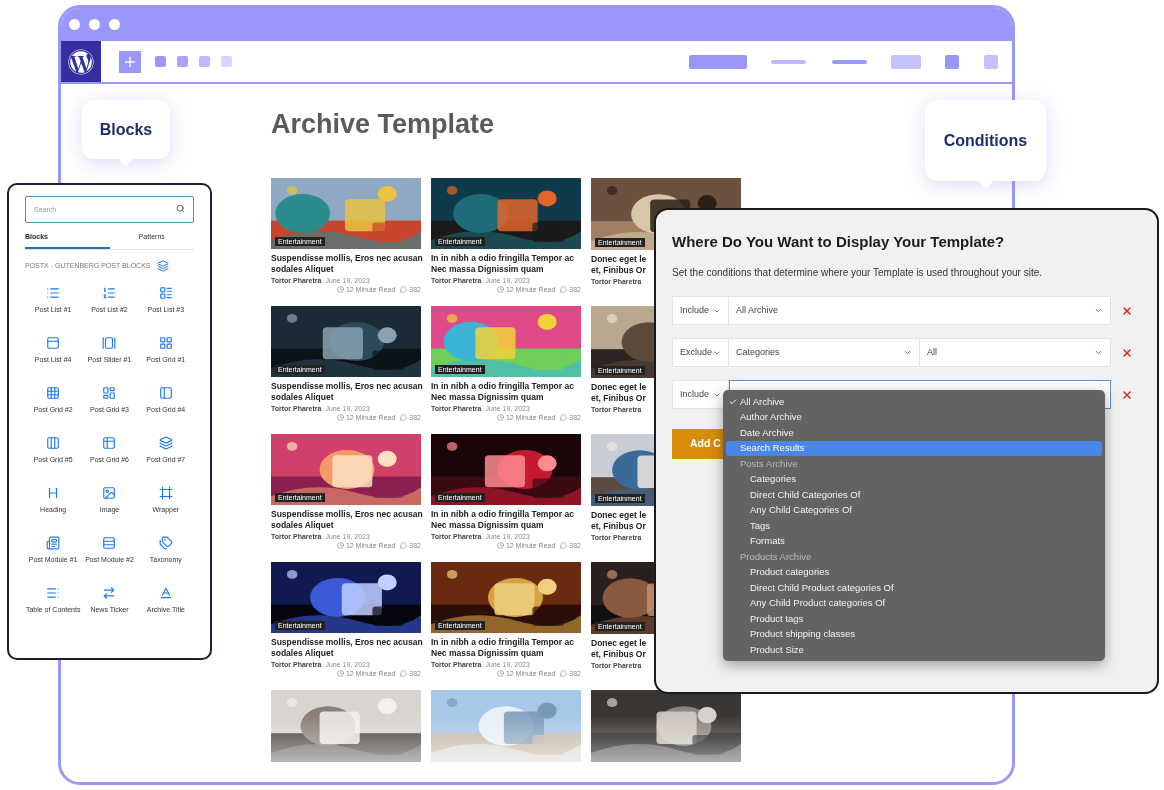 The height and width of the screenshot is (790, 1164). Describe the element at coordinates (858, 272) in the screenshot. I see `dialog-description: Set the conditions that determine where your Template is used throughout your site.` at that location.